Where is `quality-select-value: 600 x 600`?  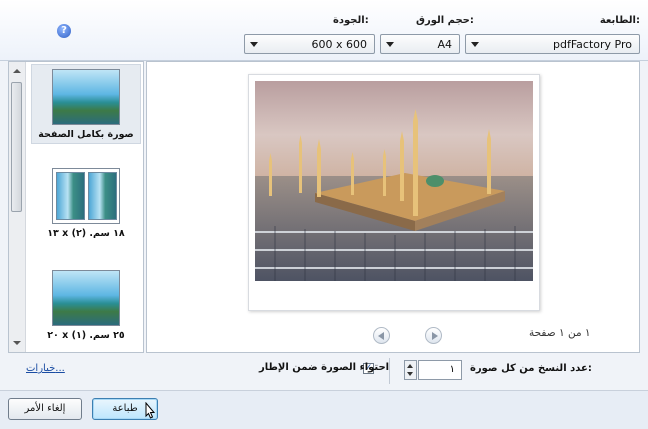
quality-select-value: 600 x 600 is located at coordinates (339, 44).